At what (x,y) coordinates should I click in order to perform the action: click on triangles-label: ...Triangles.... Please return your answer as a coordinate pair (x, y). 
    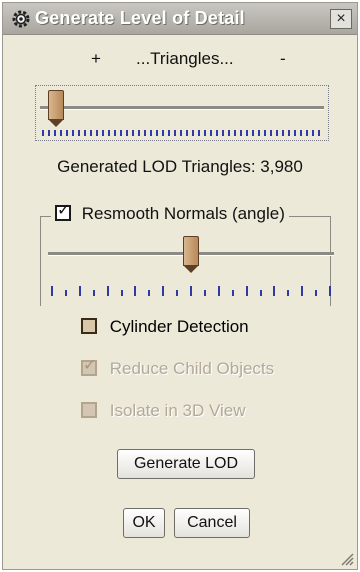
    Looking at the image, I should click on (185, 58).